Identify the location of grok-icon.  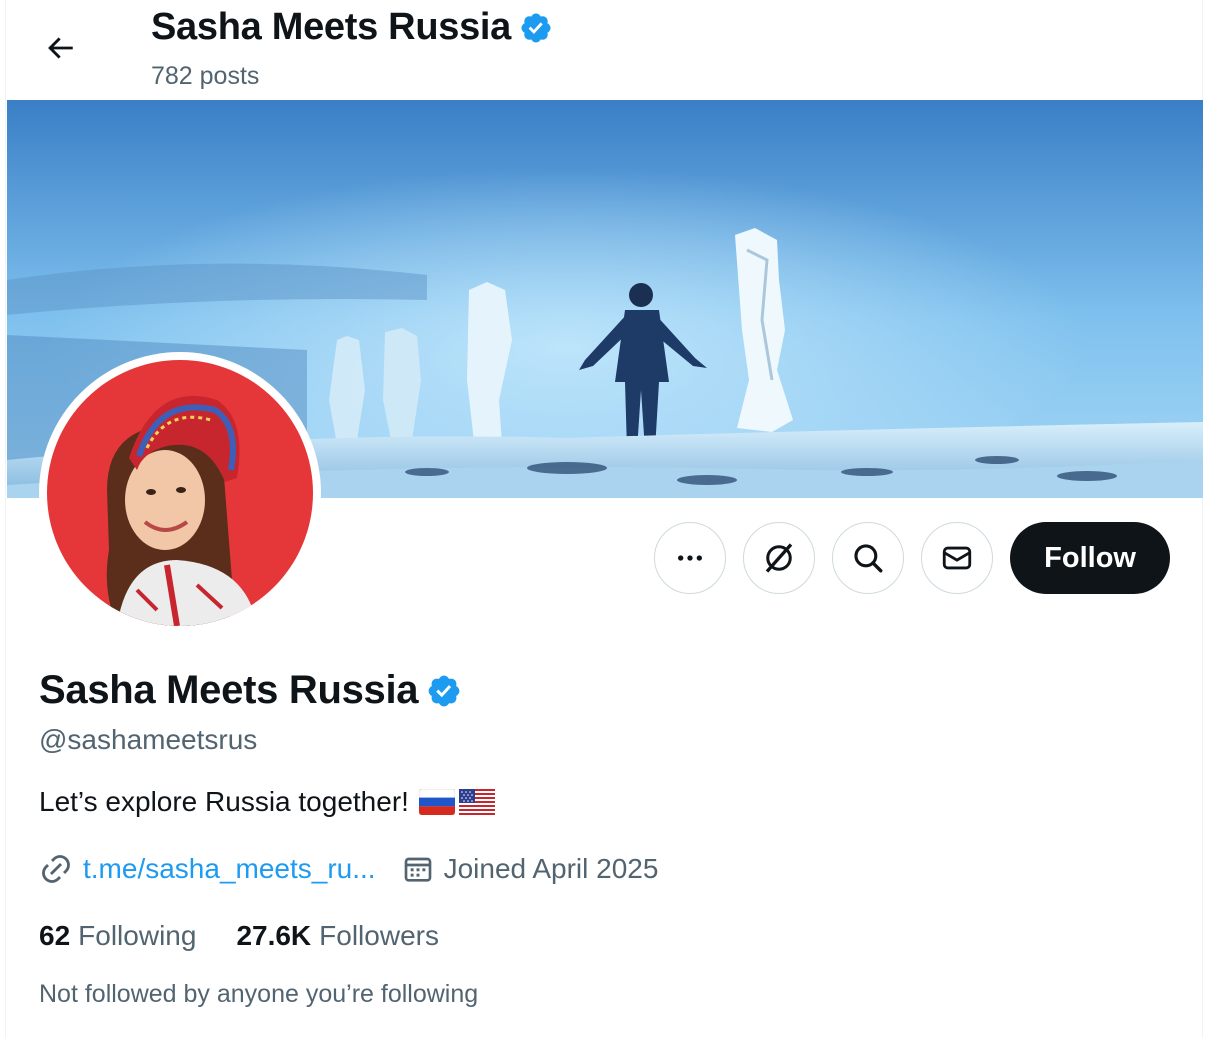
(779, 558).